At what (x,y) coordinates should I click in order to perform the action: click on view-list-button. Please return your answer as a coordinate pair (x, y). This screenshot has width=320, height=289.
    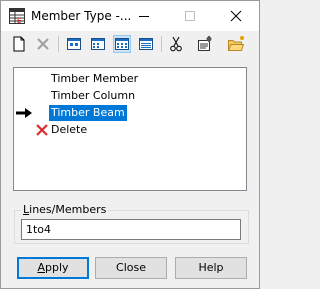
    Looking at the image, I should click on (122, 44).